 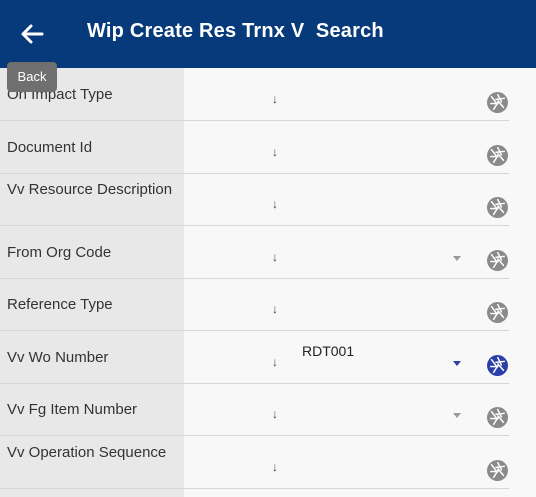 What do you see at coordinates (254, 357) in the screenshot?
I see `field-row-vv-wo-number: Vv Wo Number ↓ RDT001` at bounding box center [254, 357].